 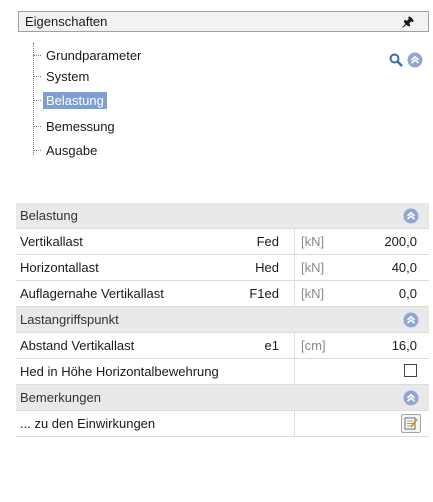 I want to click on tree-item-label: Bemessung, so click(x=80, y=126).